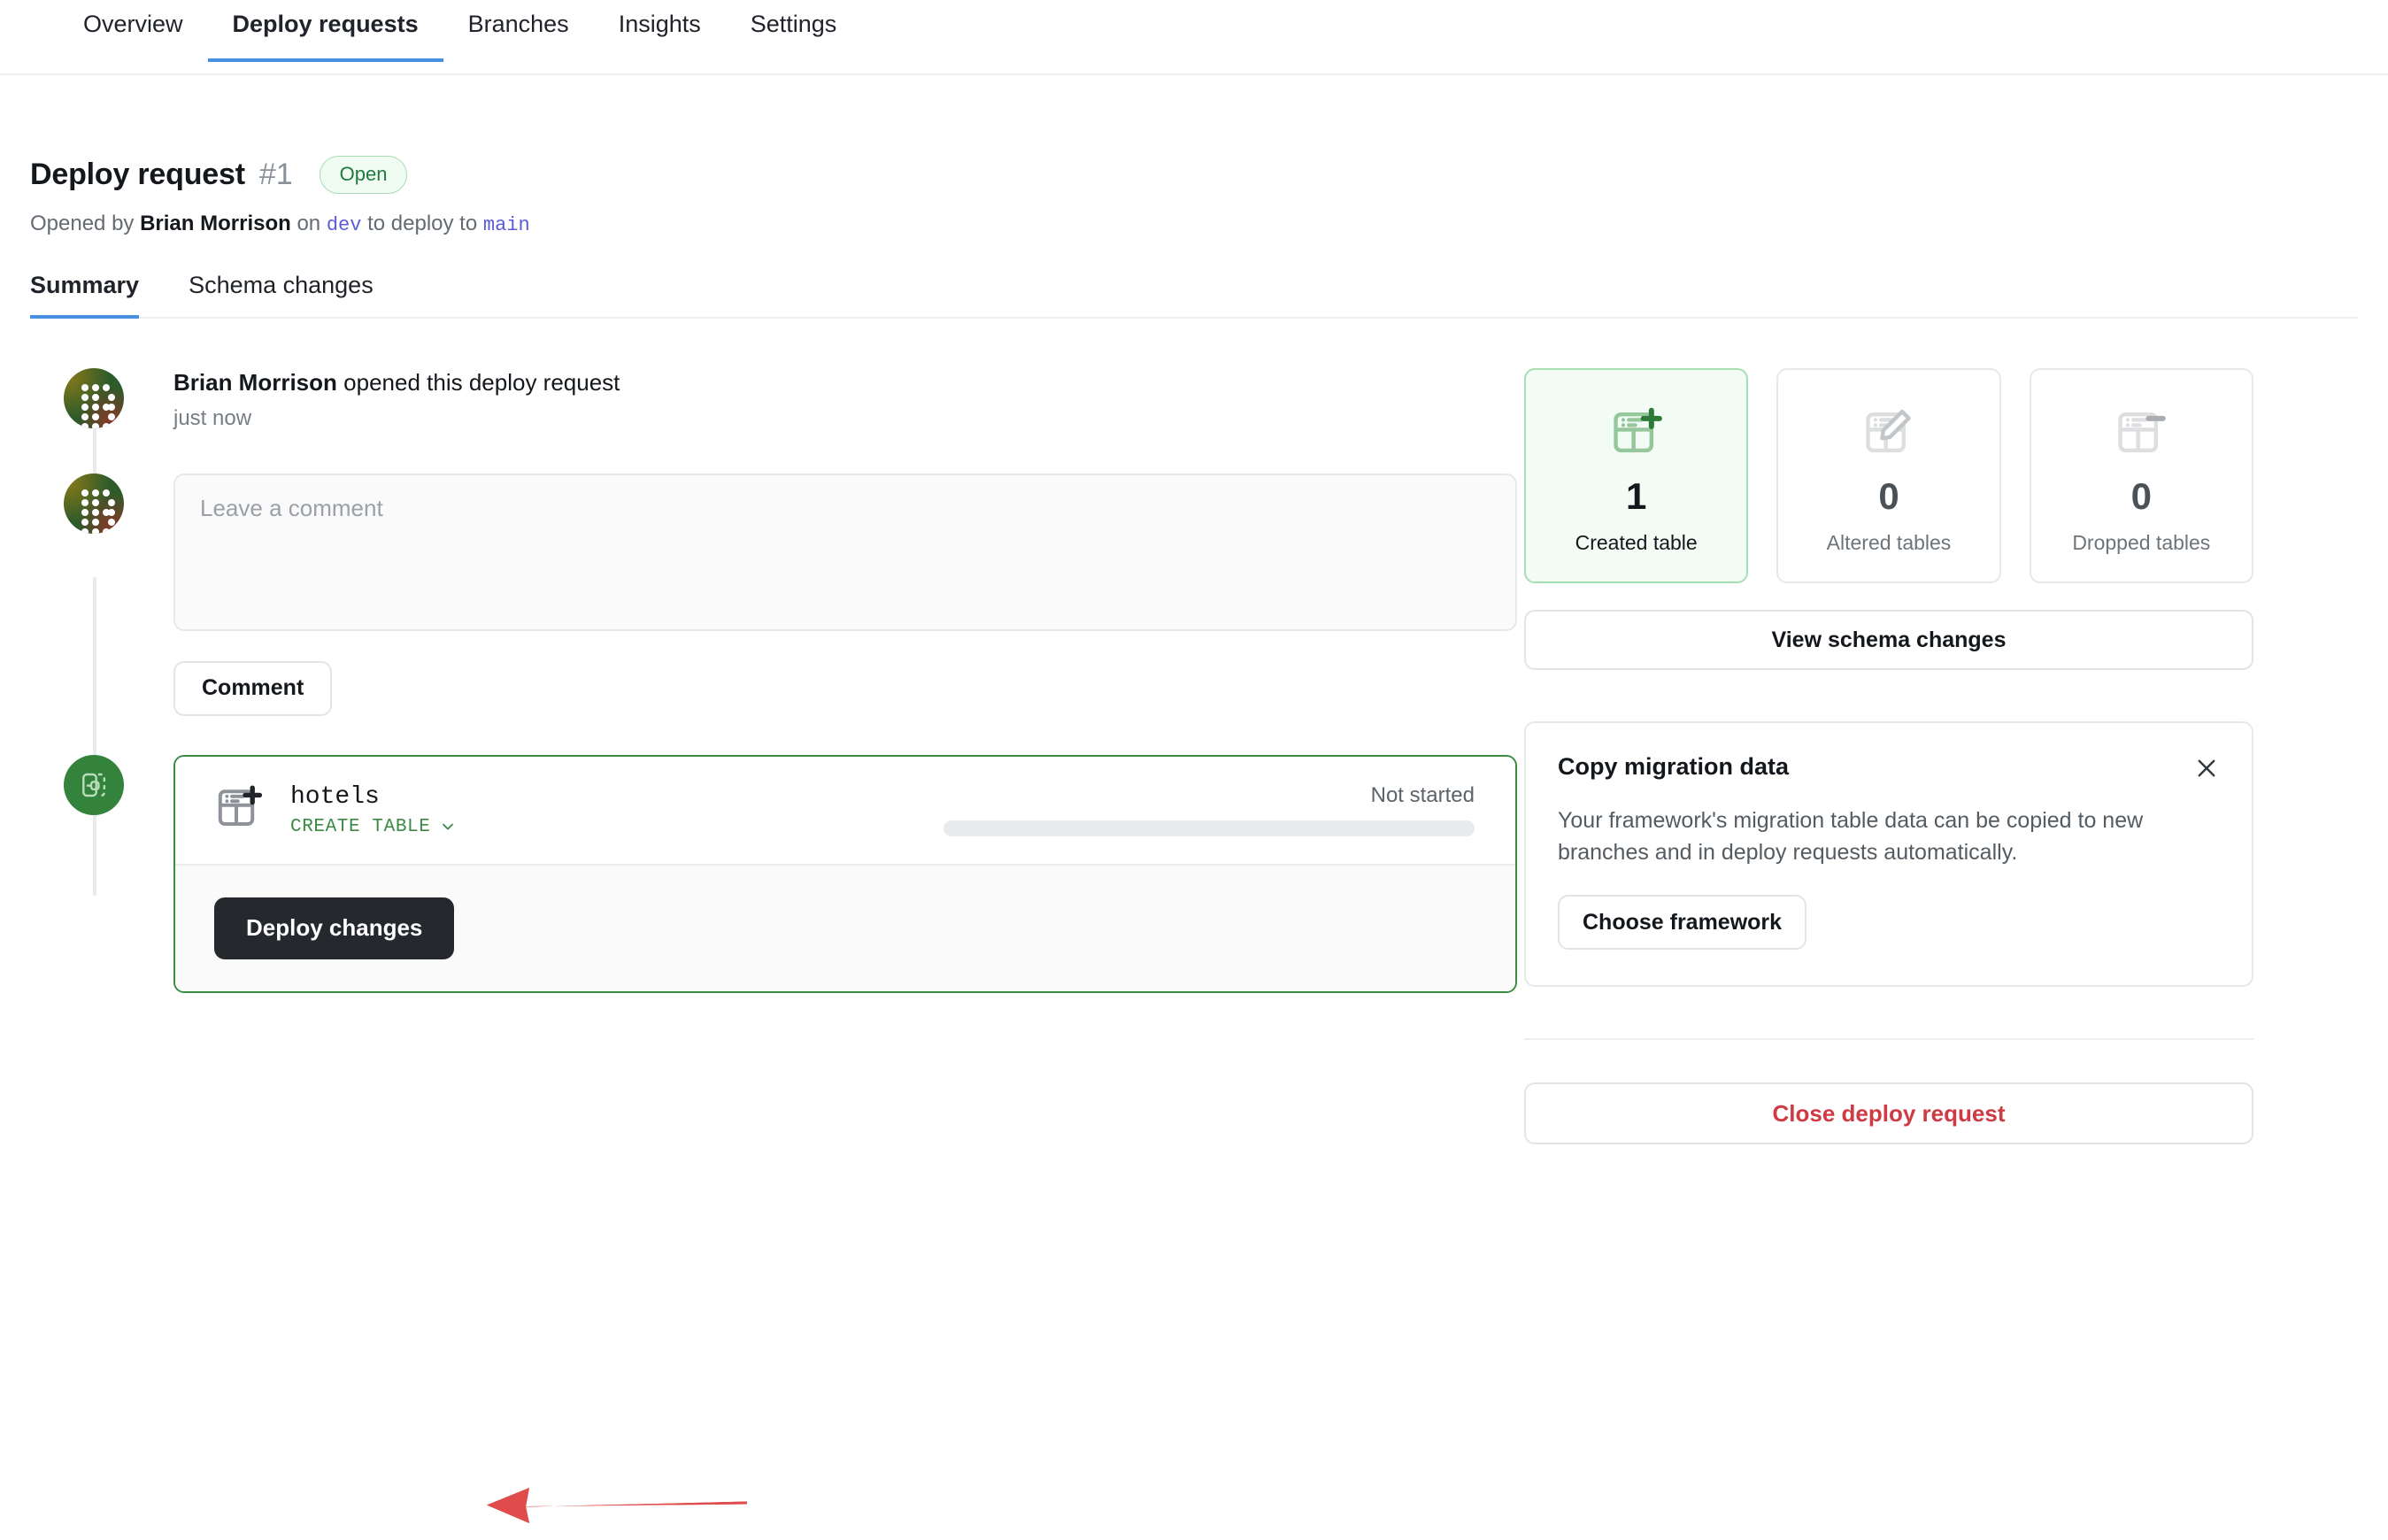 The height and width of the screenshot is (1540, 2388). I want to click on alter-table-icon, so click(1888, 433).